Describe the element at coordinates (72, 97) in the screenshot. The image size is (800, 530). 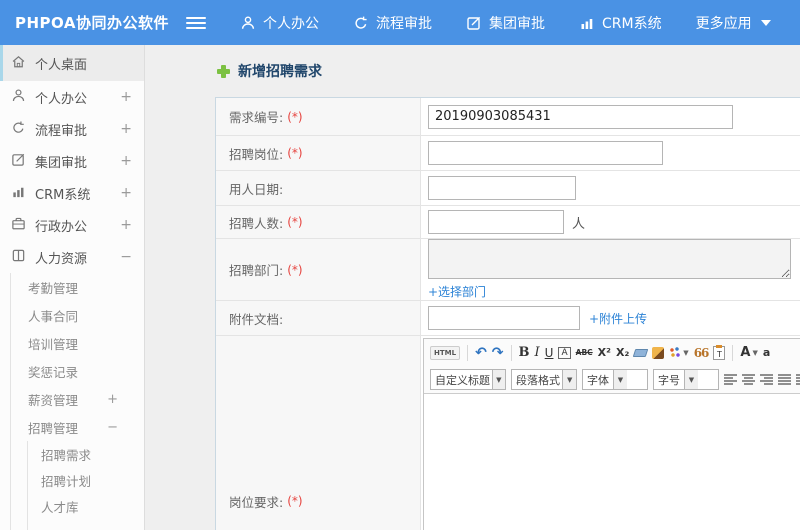
I see `sidebar-item-personal-office: 个人办公 +` at that location.